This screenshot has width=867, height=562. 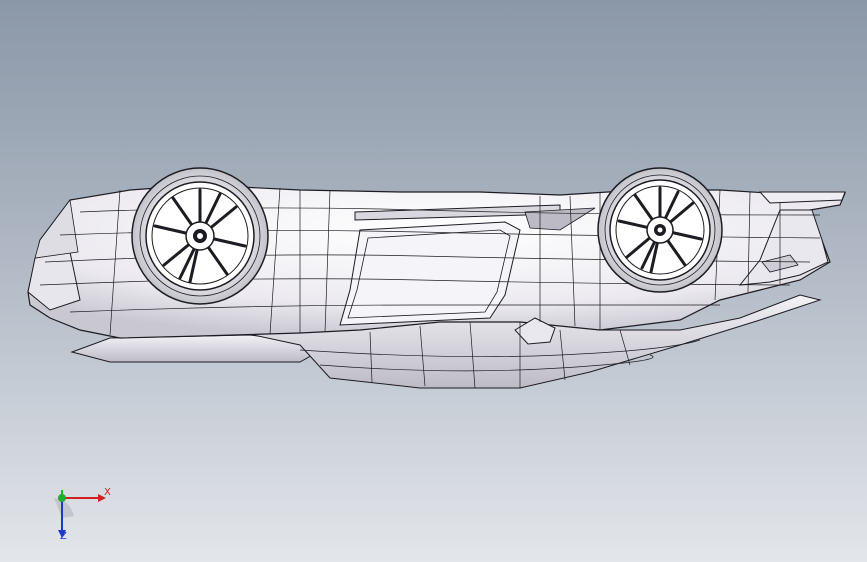 I want to click on door-panel, so click(x=430, y=273).